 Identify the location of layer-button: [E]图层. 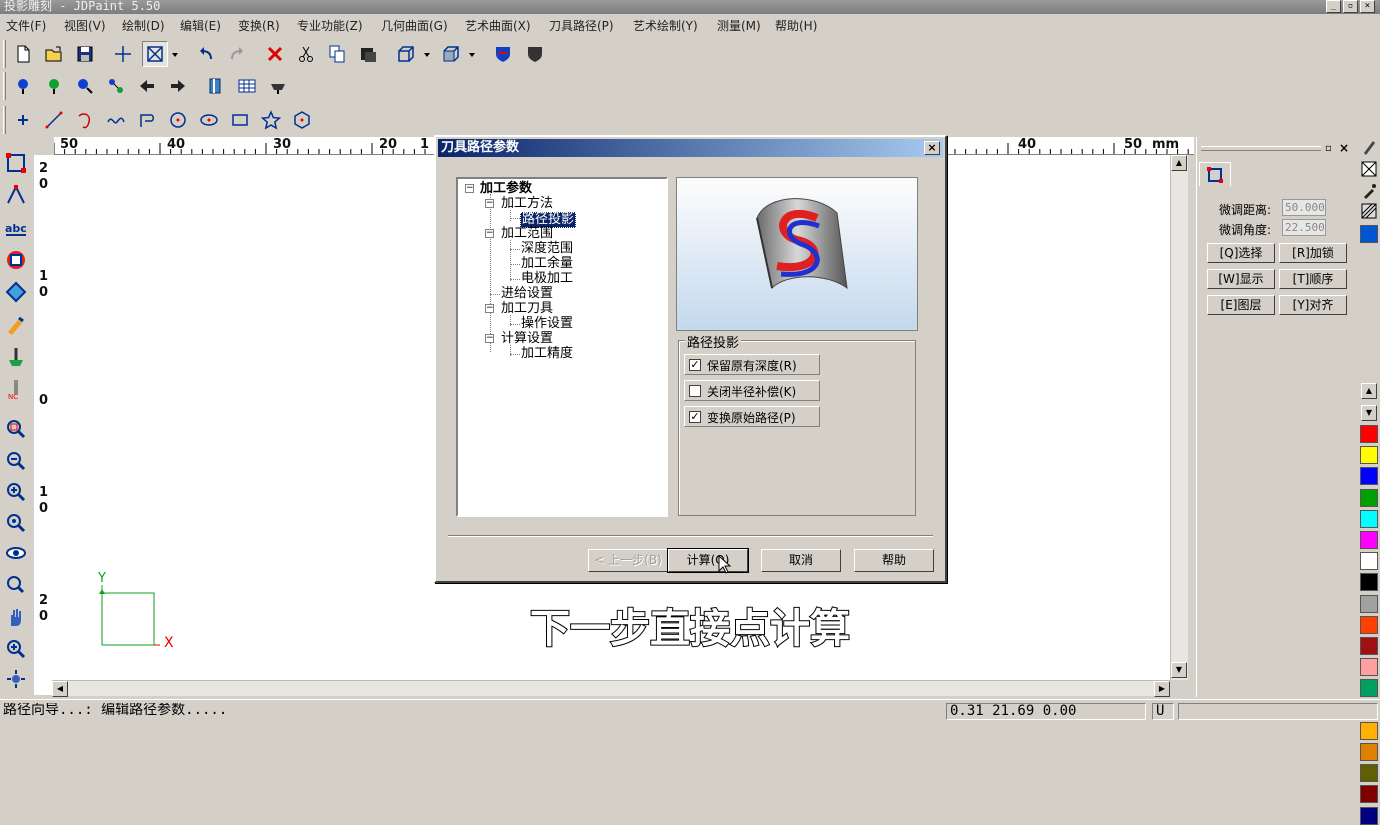
(1241, 305).